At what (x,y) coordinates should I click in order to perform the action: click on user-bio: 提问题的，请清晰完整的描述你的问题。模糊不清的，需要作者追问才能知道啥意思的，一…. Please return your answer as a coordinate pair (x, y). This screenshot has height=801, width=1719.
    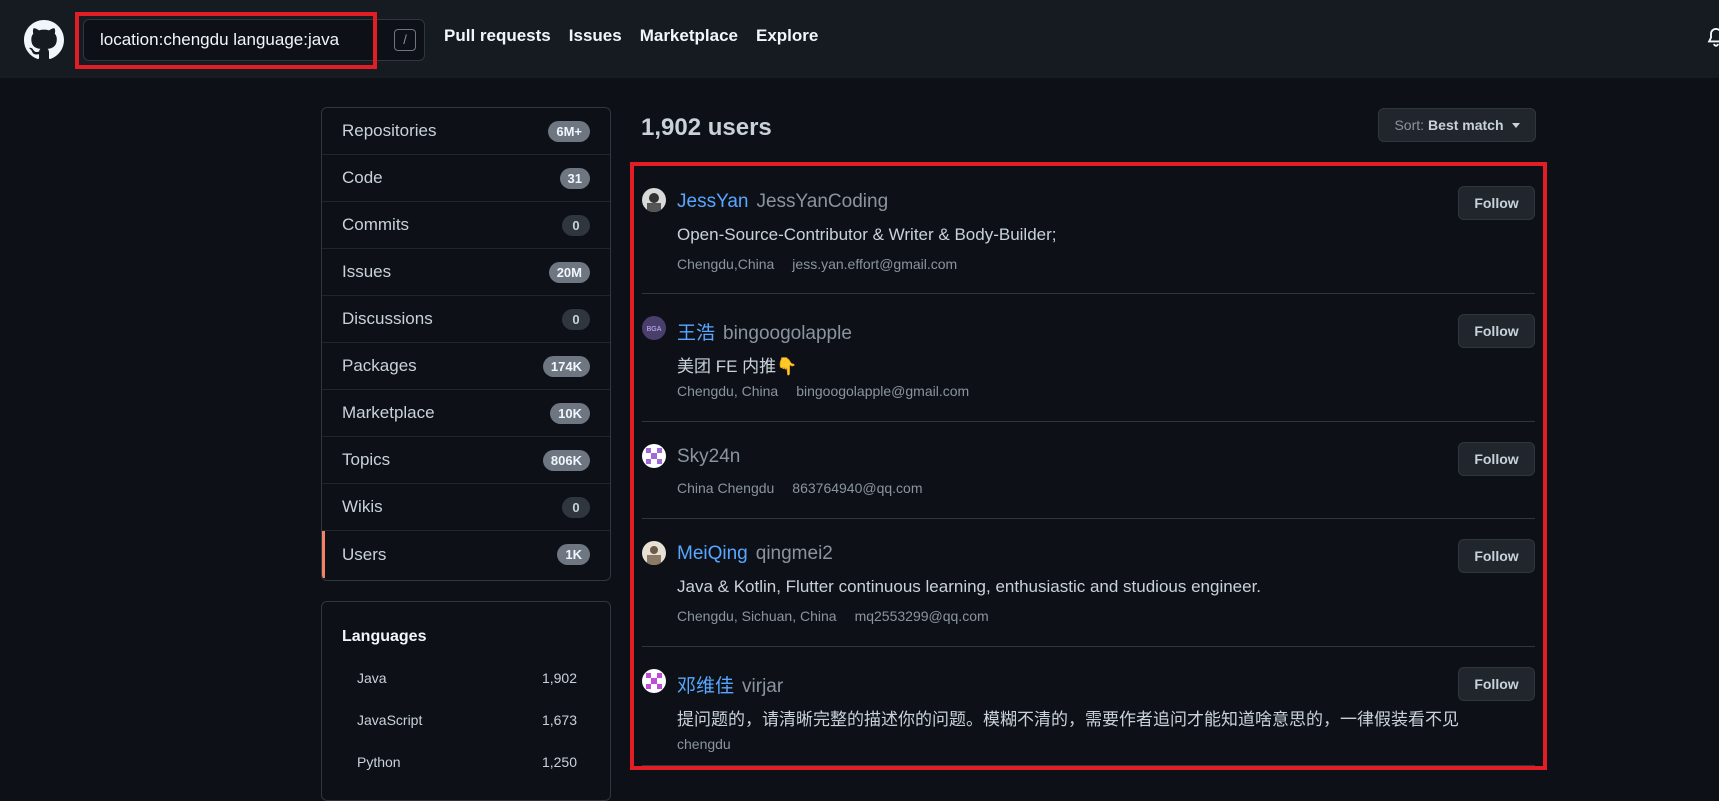
    Looking at the image, I should click on (1068, 719).